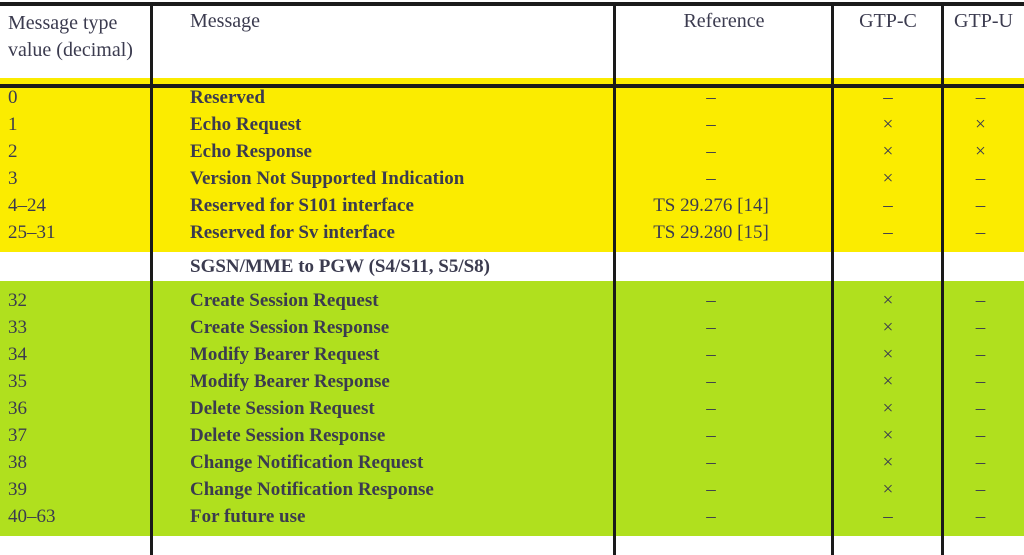 This screenshot has width=1024, height=555. What do you see at coordinates (383, 516) in the screenshot?
I see `cell-message: For future use` at bounding box center [383, 516].